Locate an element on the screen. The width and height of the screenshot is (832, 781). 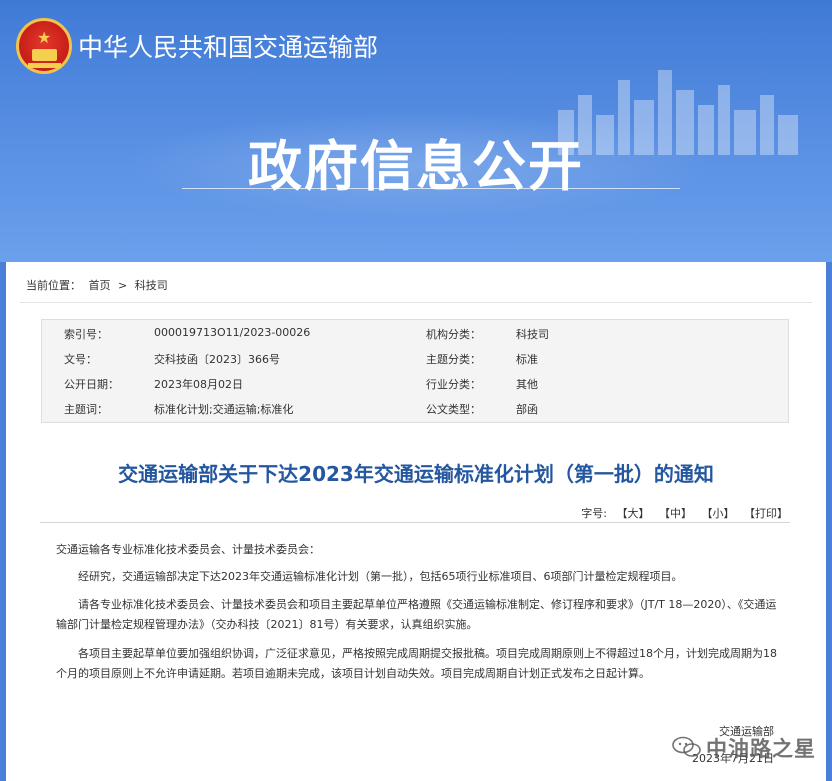
meta-key: 主题分类： is located at coordinates (453, 359).